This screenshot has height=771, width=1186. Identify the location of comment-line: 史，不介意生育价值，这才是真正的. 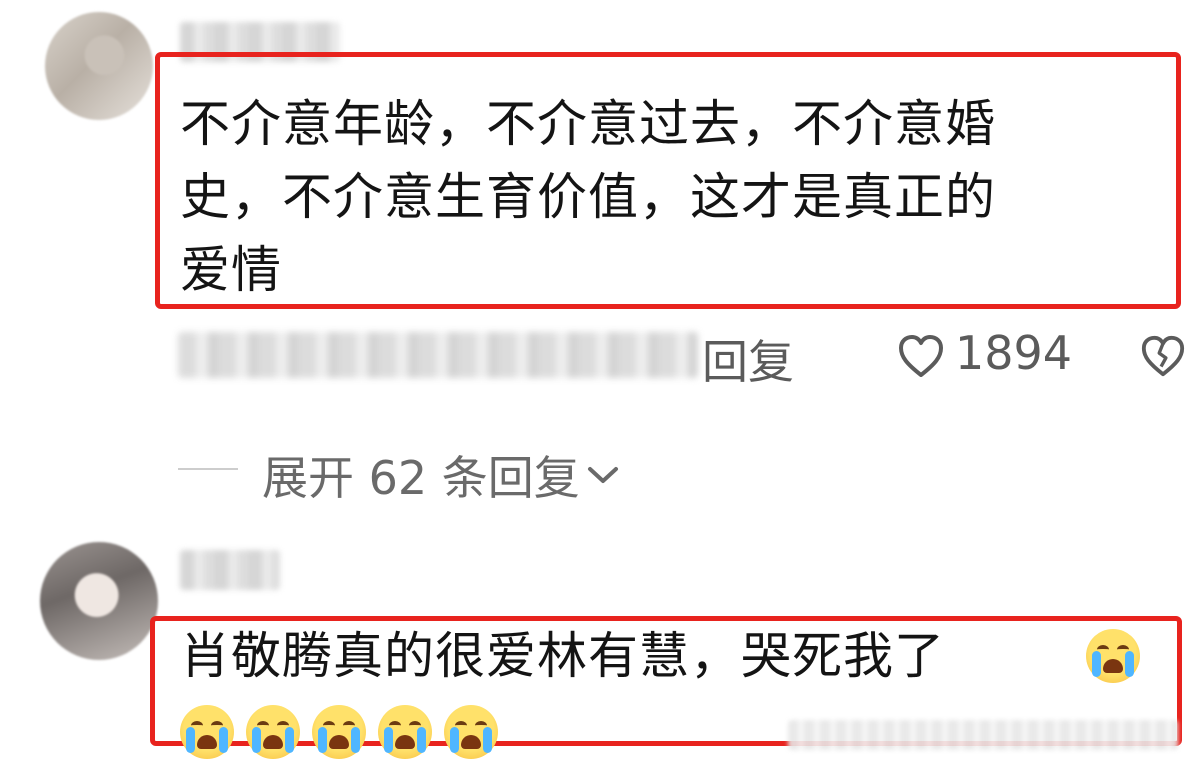
(588, 197).